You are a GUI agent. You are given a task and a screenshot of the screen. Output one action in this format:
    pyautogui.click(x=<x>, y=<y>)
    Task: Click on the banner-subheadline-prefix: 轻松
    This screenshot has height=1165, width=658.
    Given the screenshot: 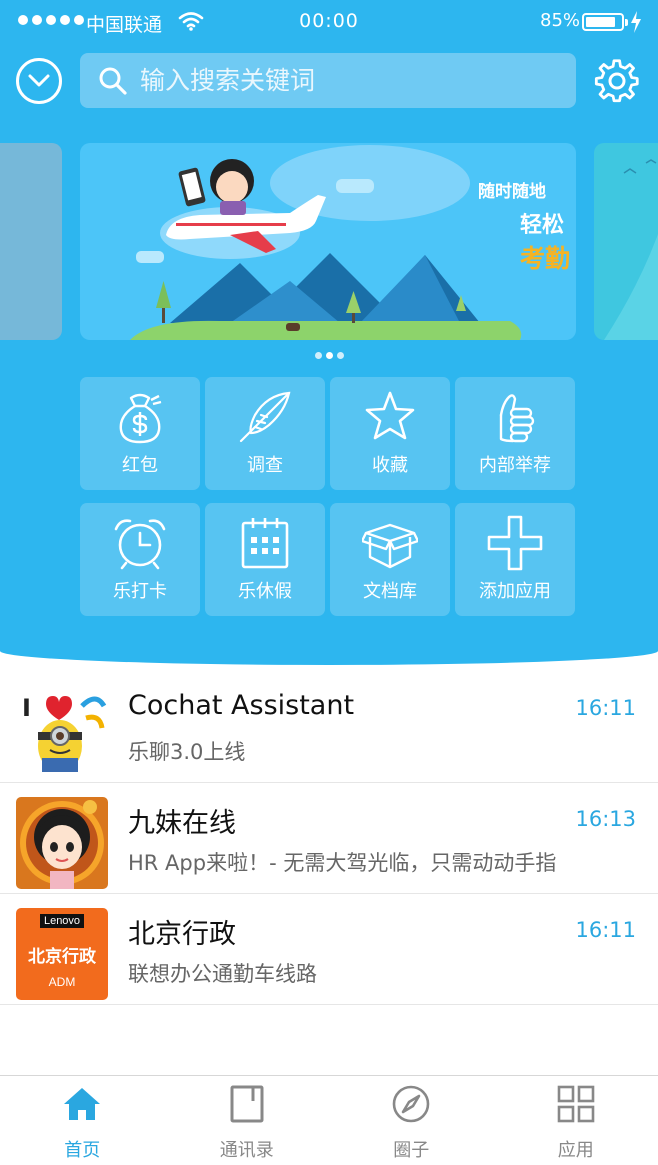 What is the action you would take?
    pyautogui.click(x=542, y=225)
    